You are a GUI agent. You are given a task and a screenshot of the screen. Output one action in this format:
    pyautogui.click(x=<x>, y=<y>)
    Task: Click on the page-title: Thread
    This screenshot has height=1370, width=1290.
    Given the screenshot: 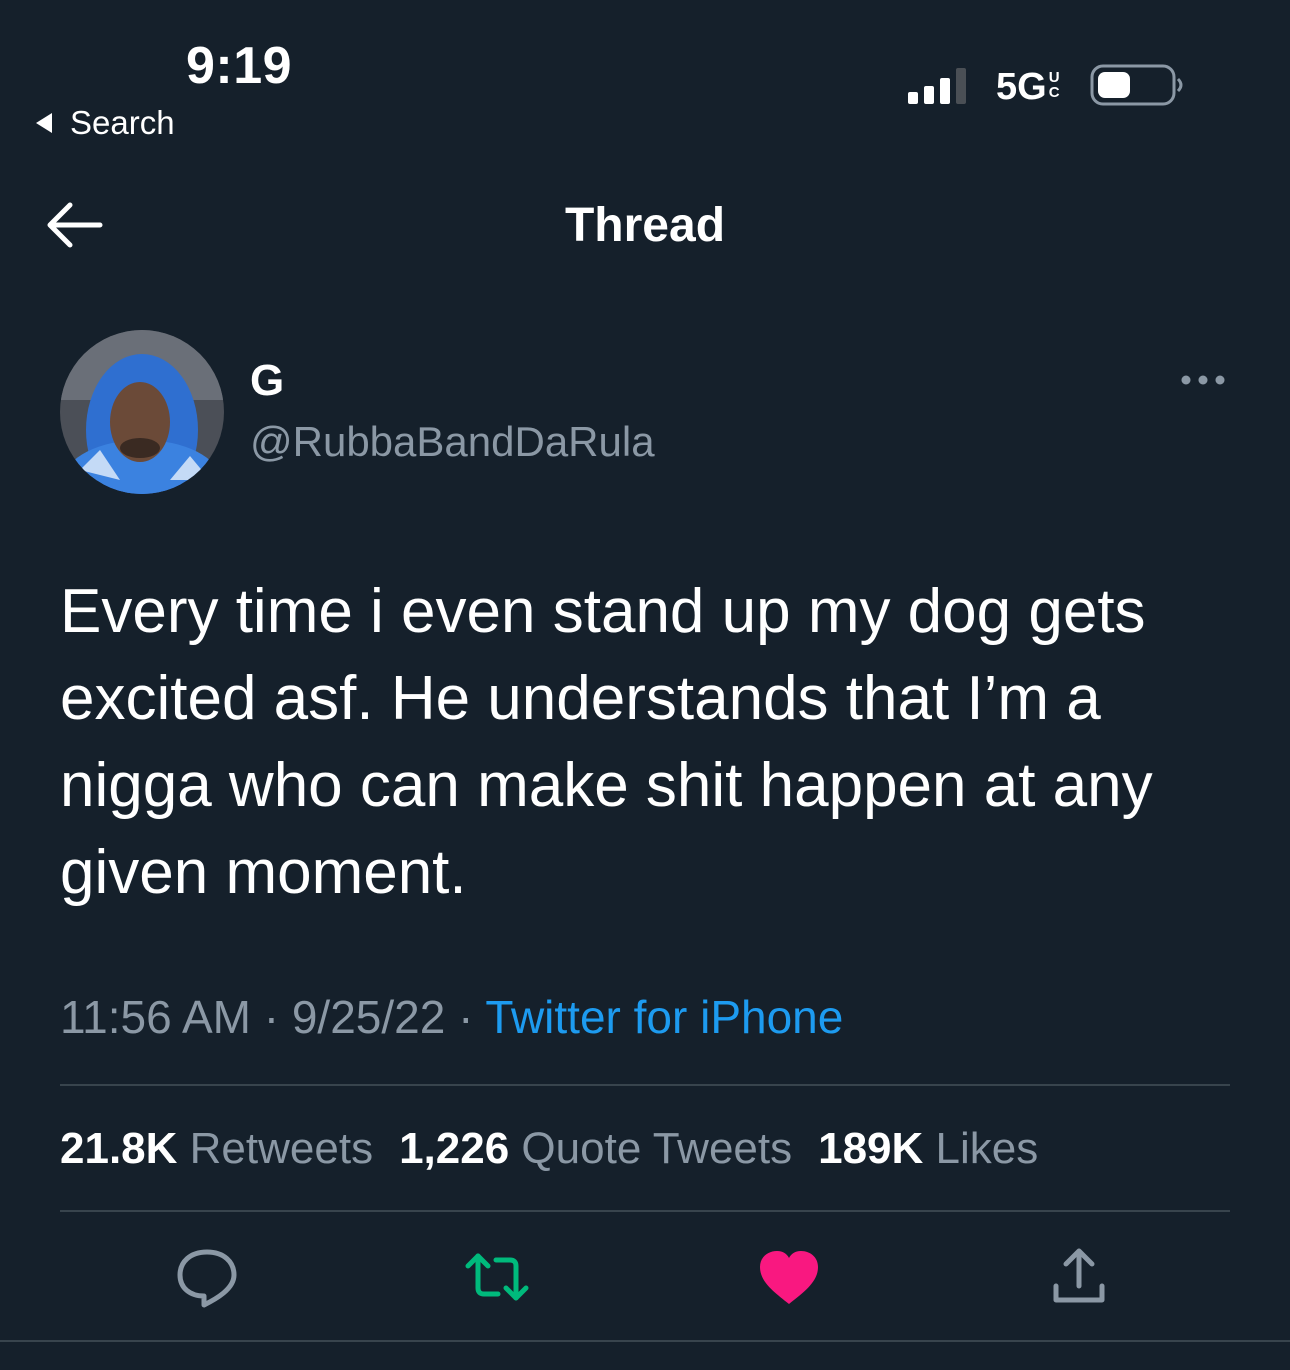 What is the action you would take?
    pyautogui.click(x=645, y=225)
    